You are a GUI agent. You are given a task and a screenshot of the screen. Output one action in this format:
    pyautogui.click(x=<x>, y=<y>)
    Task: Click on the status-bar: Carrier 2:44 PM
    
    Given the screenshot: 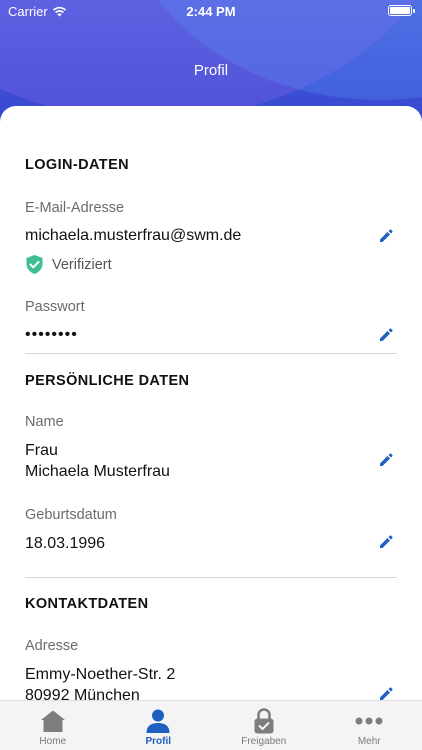 What is the action you would take?
    pyautogui.click(x=211, y=11)
    